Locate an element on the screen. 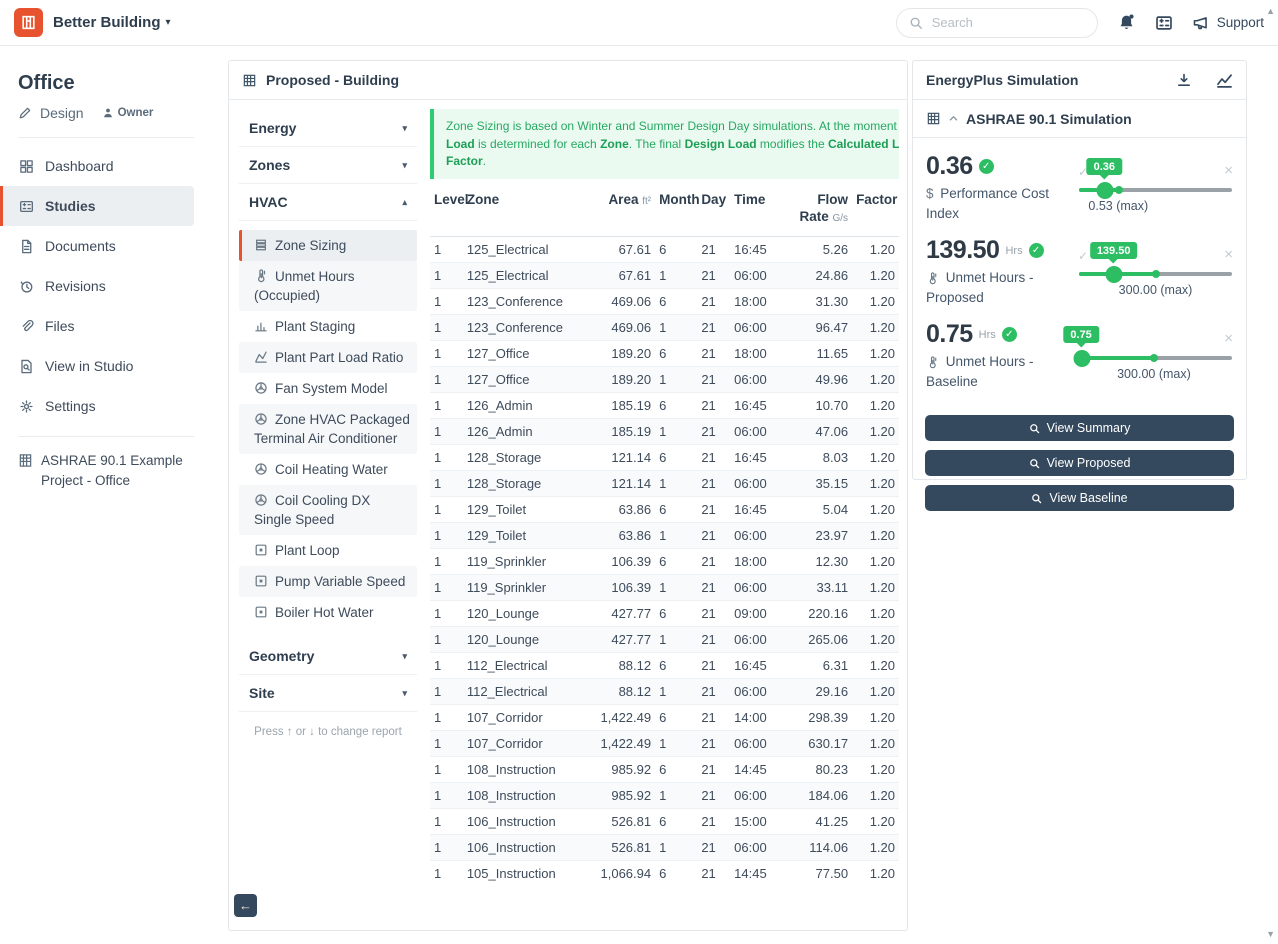  table-row: 1 107_Corridor 1,422.49 1 21 06:00 630.17 1.20 is located at coordinates (664, 743).